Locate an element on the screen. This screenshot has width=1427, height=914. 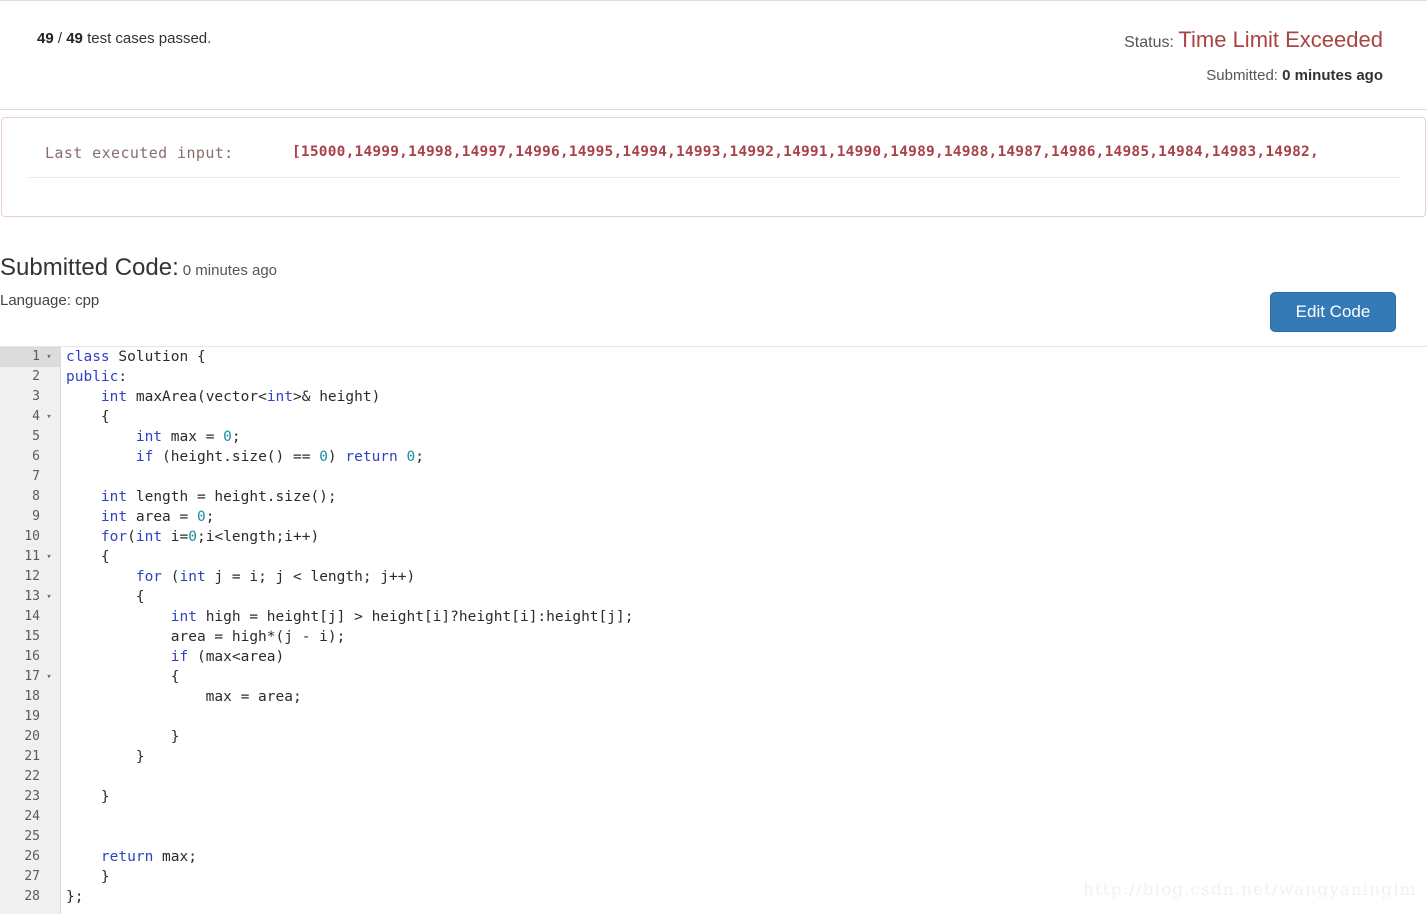
code-token: : is located at coordinates (123, 377).